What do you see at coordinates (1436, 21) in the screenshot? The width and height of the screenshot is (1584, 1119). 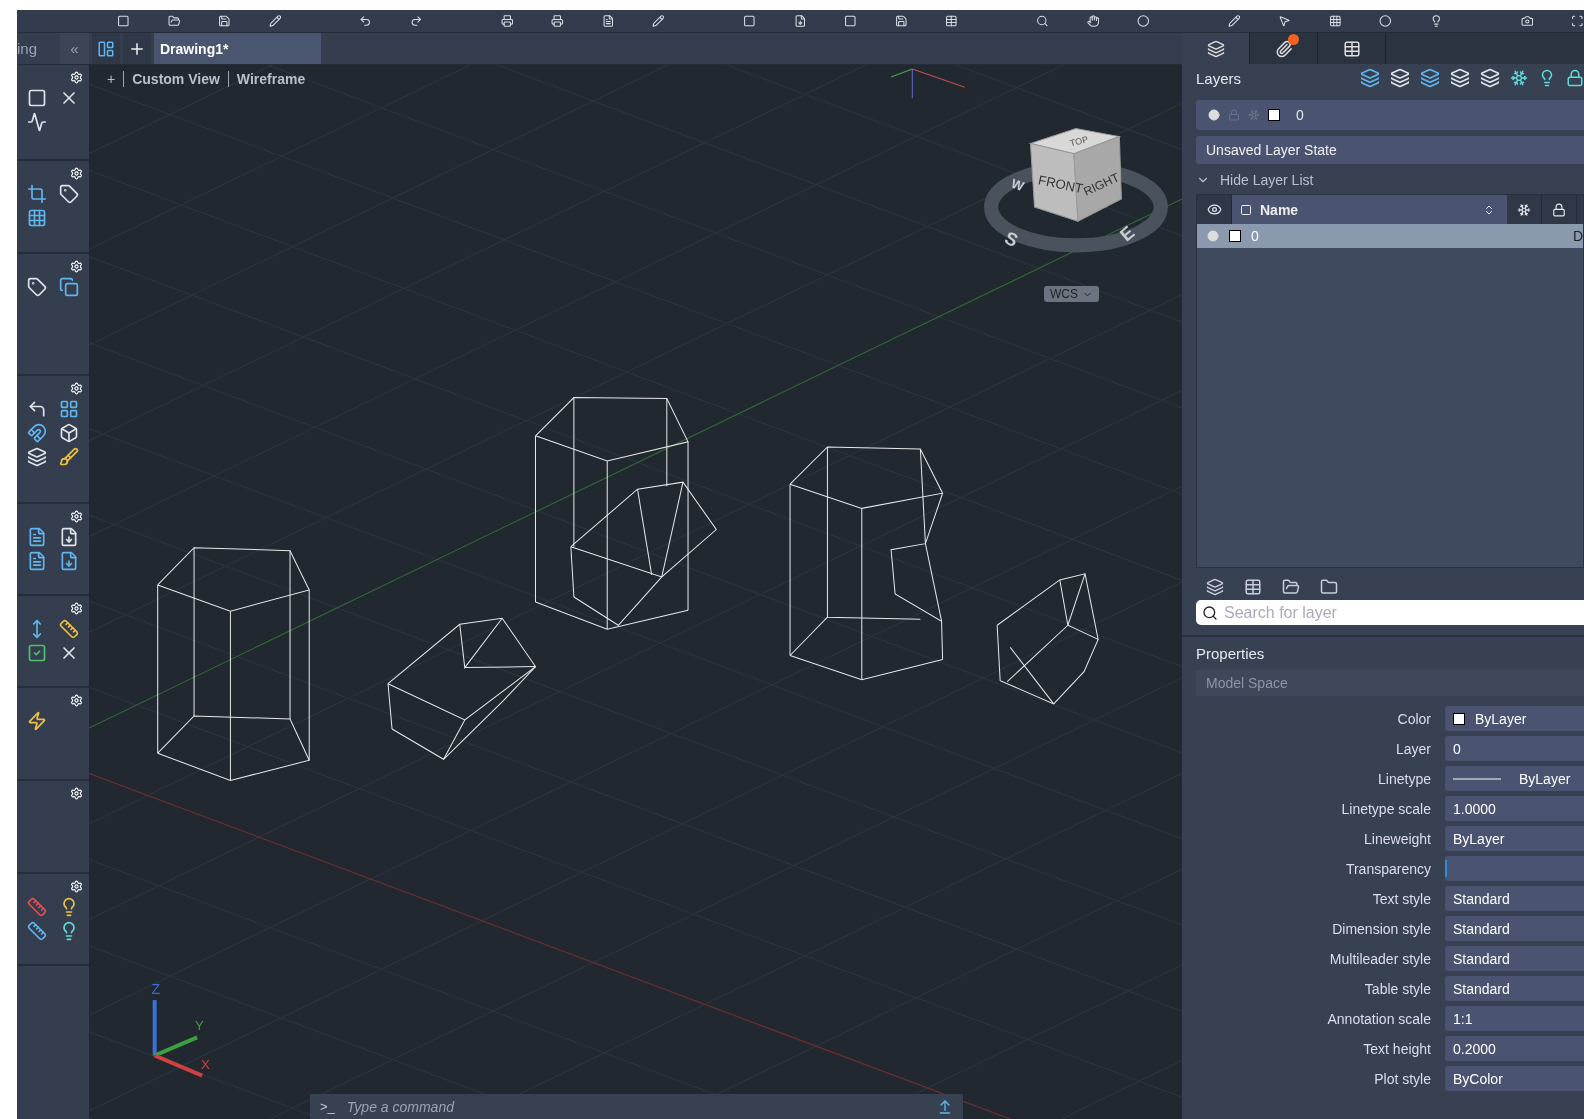 I see `lamp-icon` at bounding box center [1436, 21].